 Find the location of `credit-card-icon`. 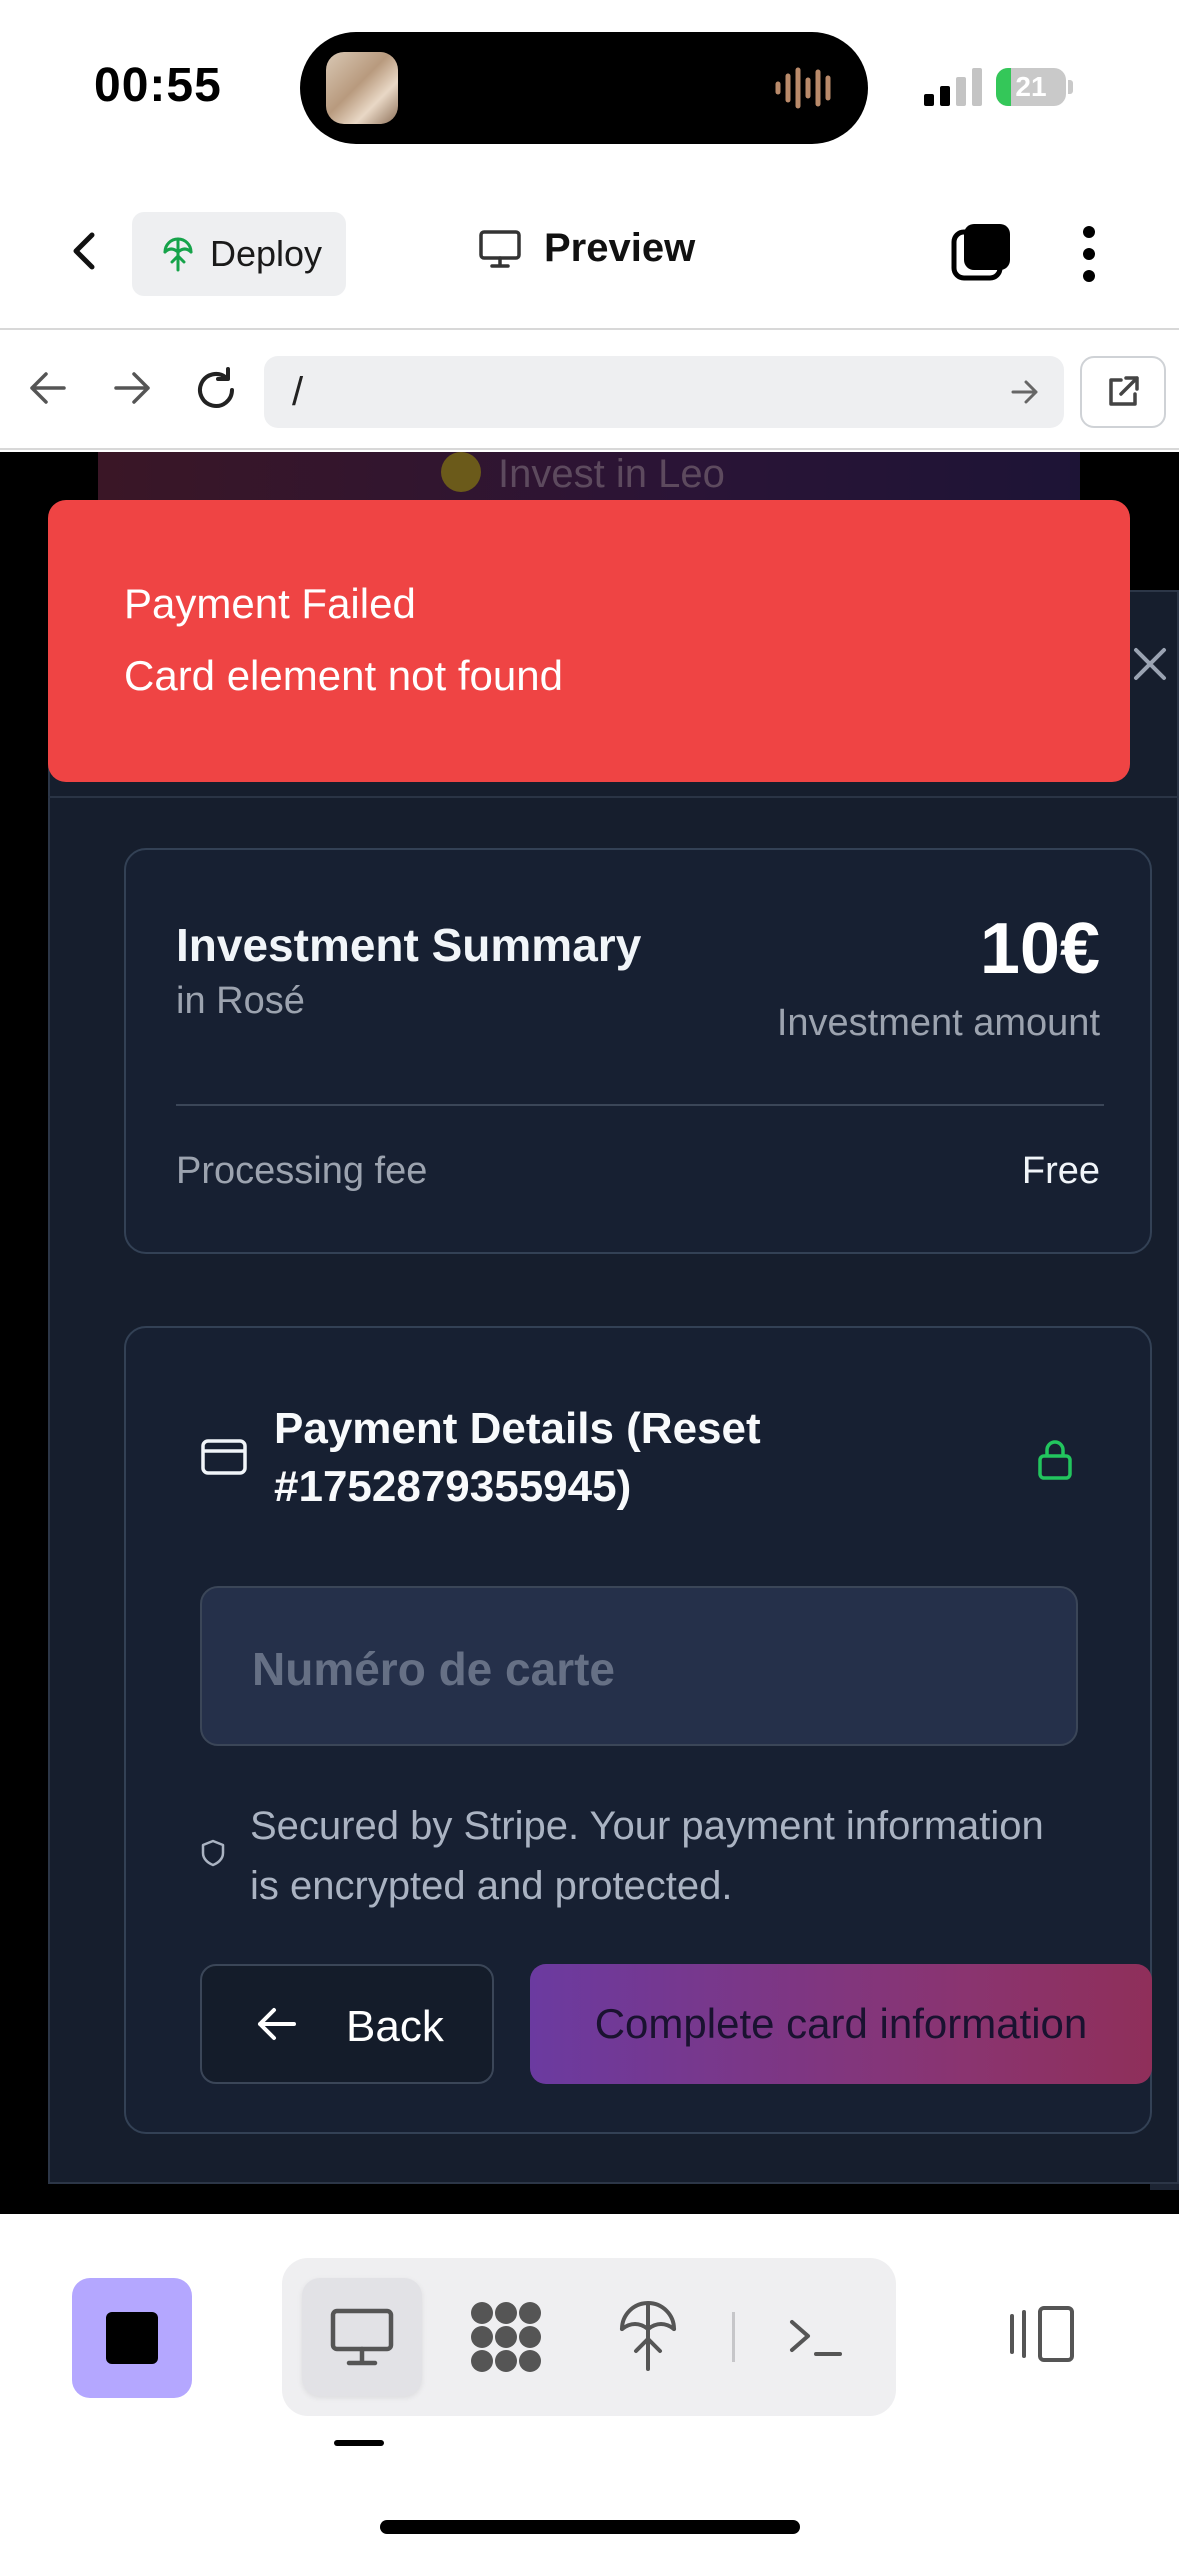

credit-card-icon is located at coordinates (224, 1457).